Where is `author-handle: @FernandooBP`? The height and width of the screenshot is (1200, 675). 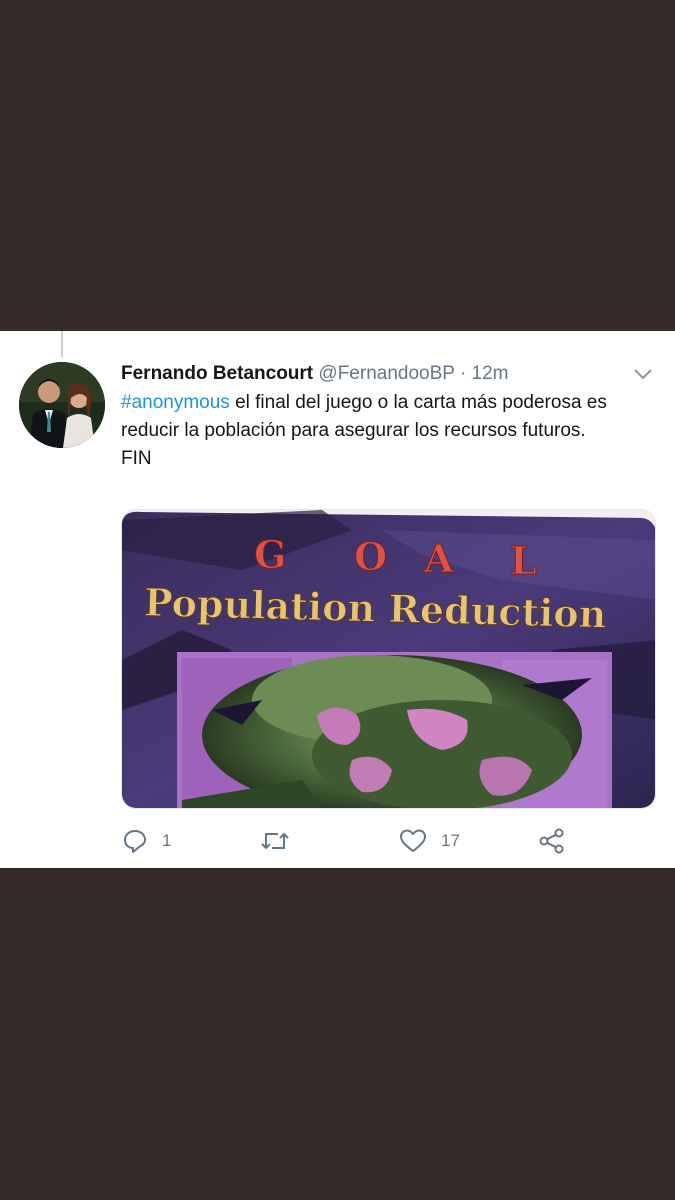
author-handle: @FernandooBP is located at coordinates (386, 373).